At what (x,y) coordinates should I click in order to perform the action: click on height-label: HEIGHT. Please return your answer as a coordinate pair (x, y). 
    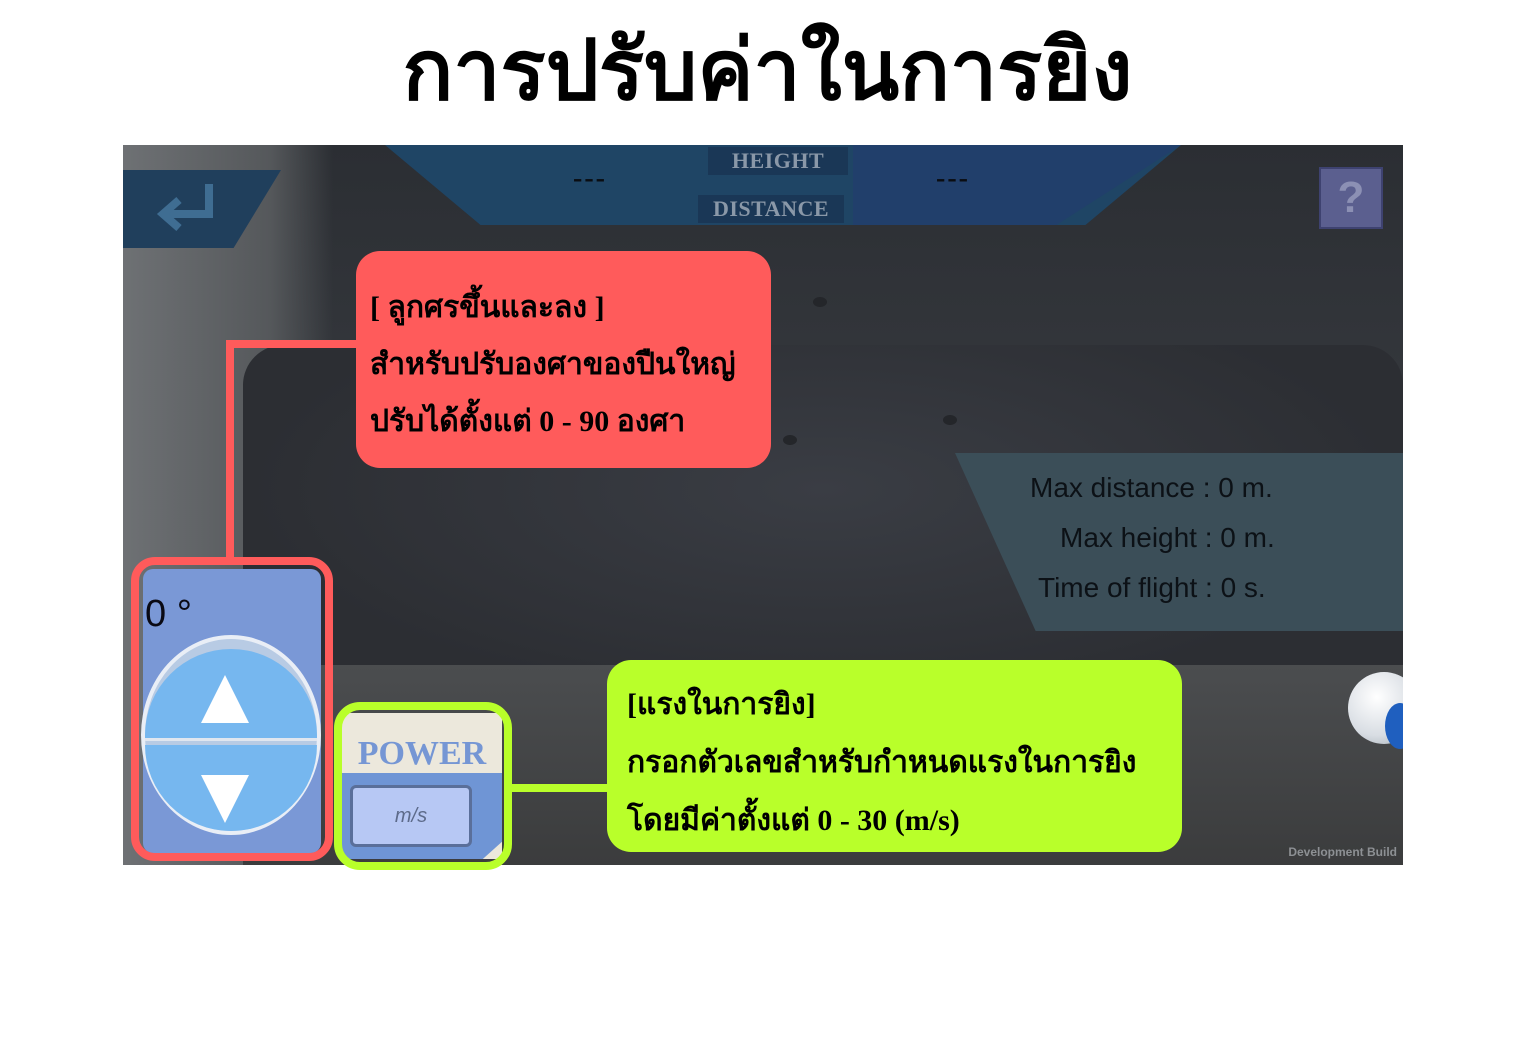
    Looking at the image, I should click on (778, 161).